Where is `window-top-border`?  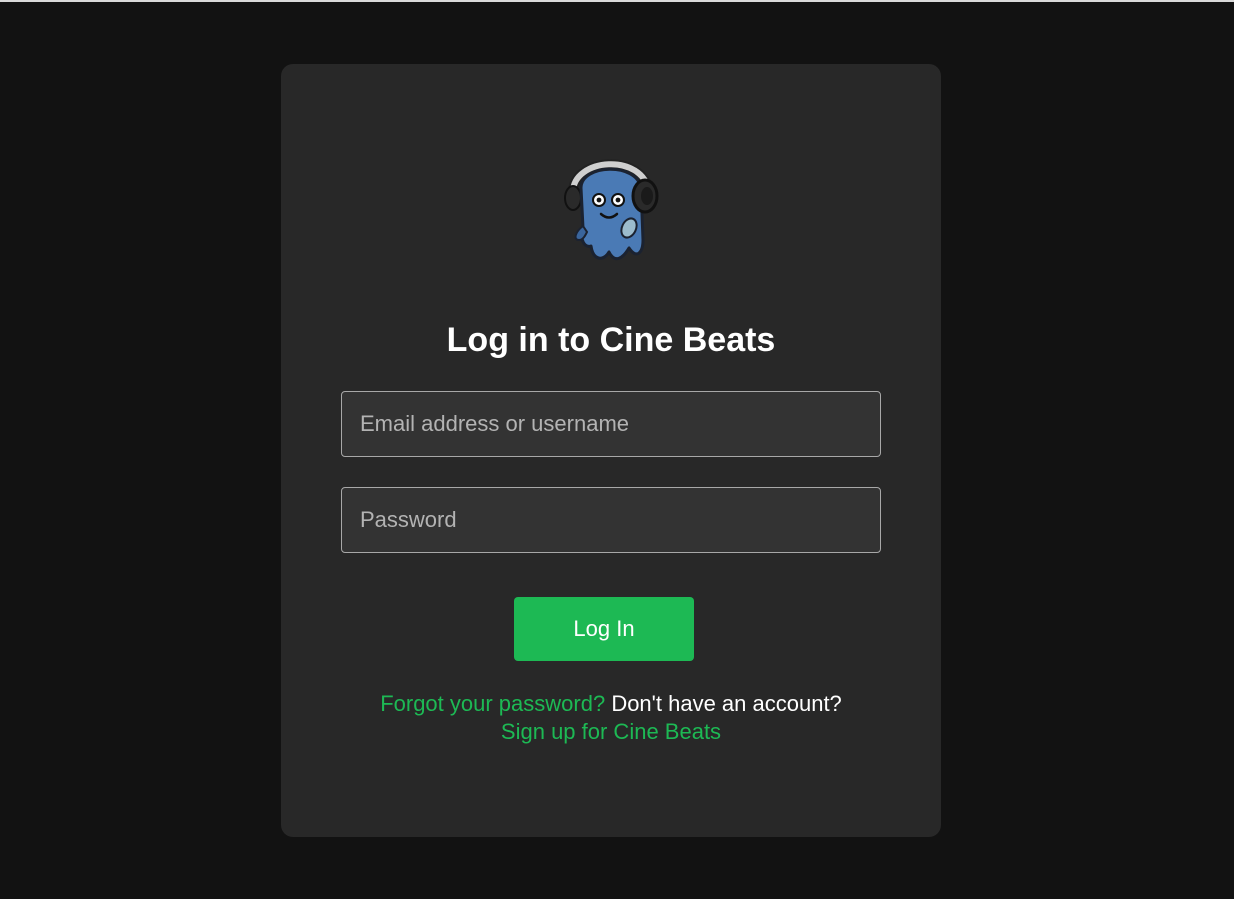 window-top-border is located at coordinates (617, 1).